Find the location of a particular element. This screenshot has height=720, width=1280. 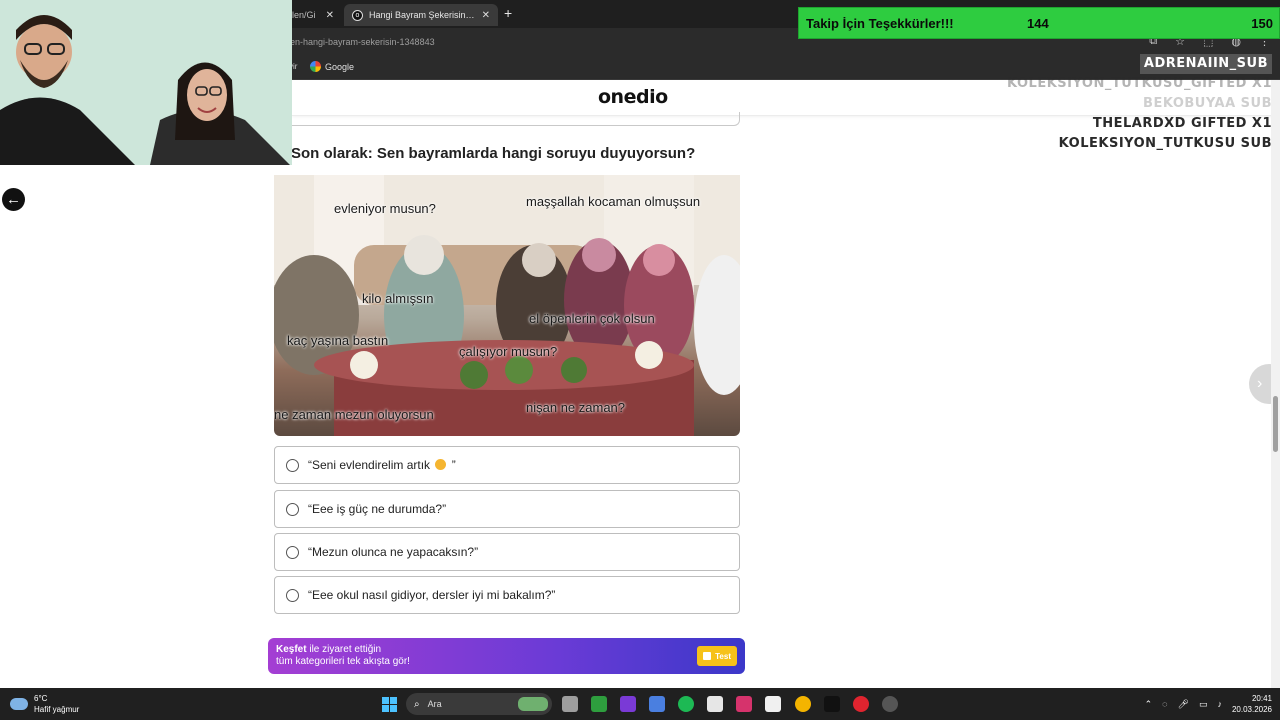

back-arrow-button: ← is located at coordinates (13, 199).